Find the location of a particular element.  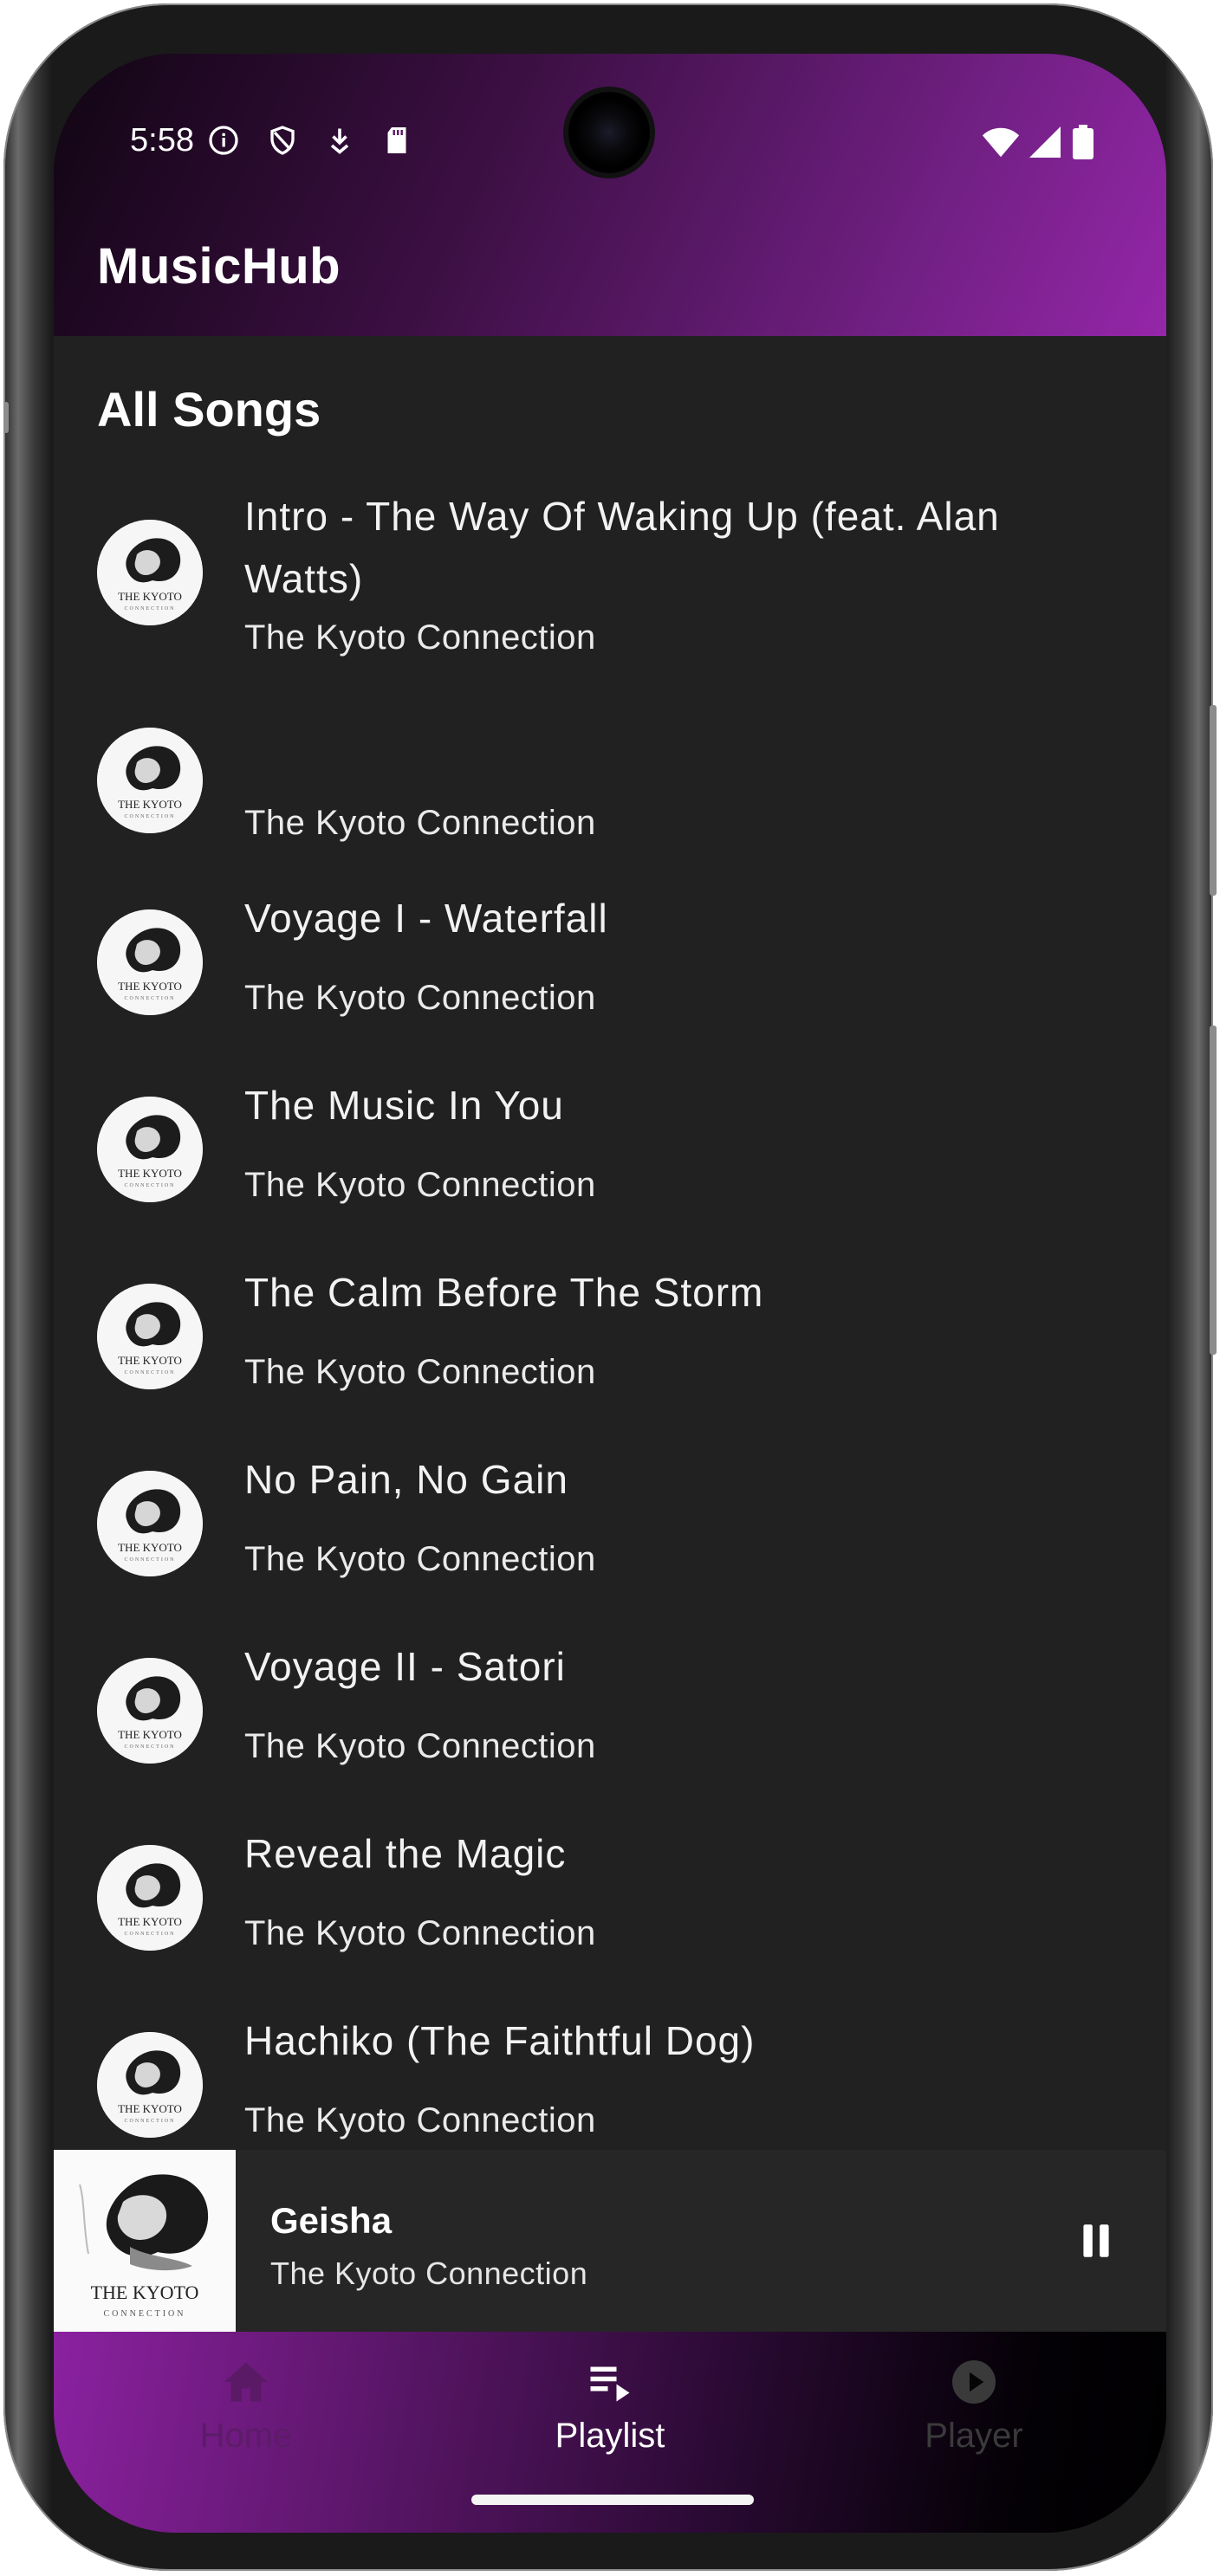

front-camera is located at coordinates (609, 132).